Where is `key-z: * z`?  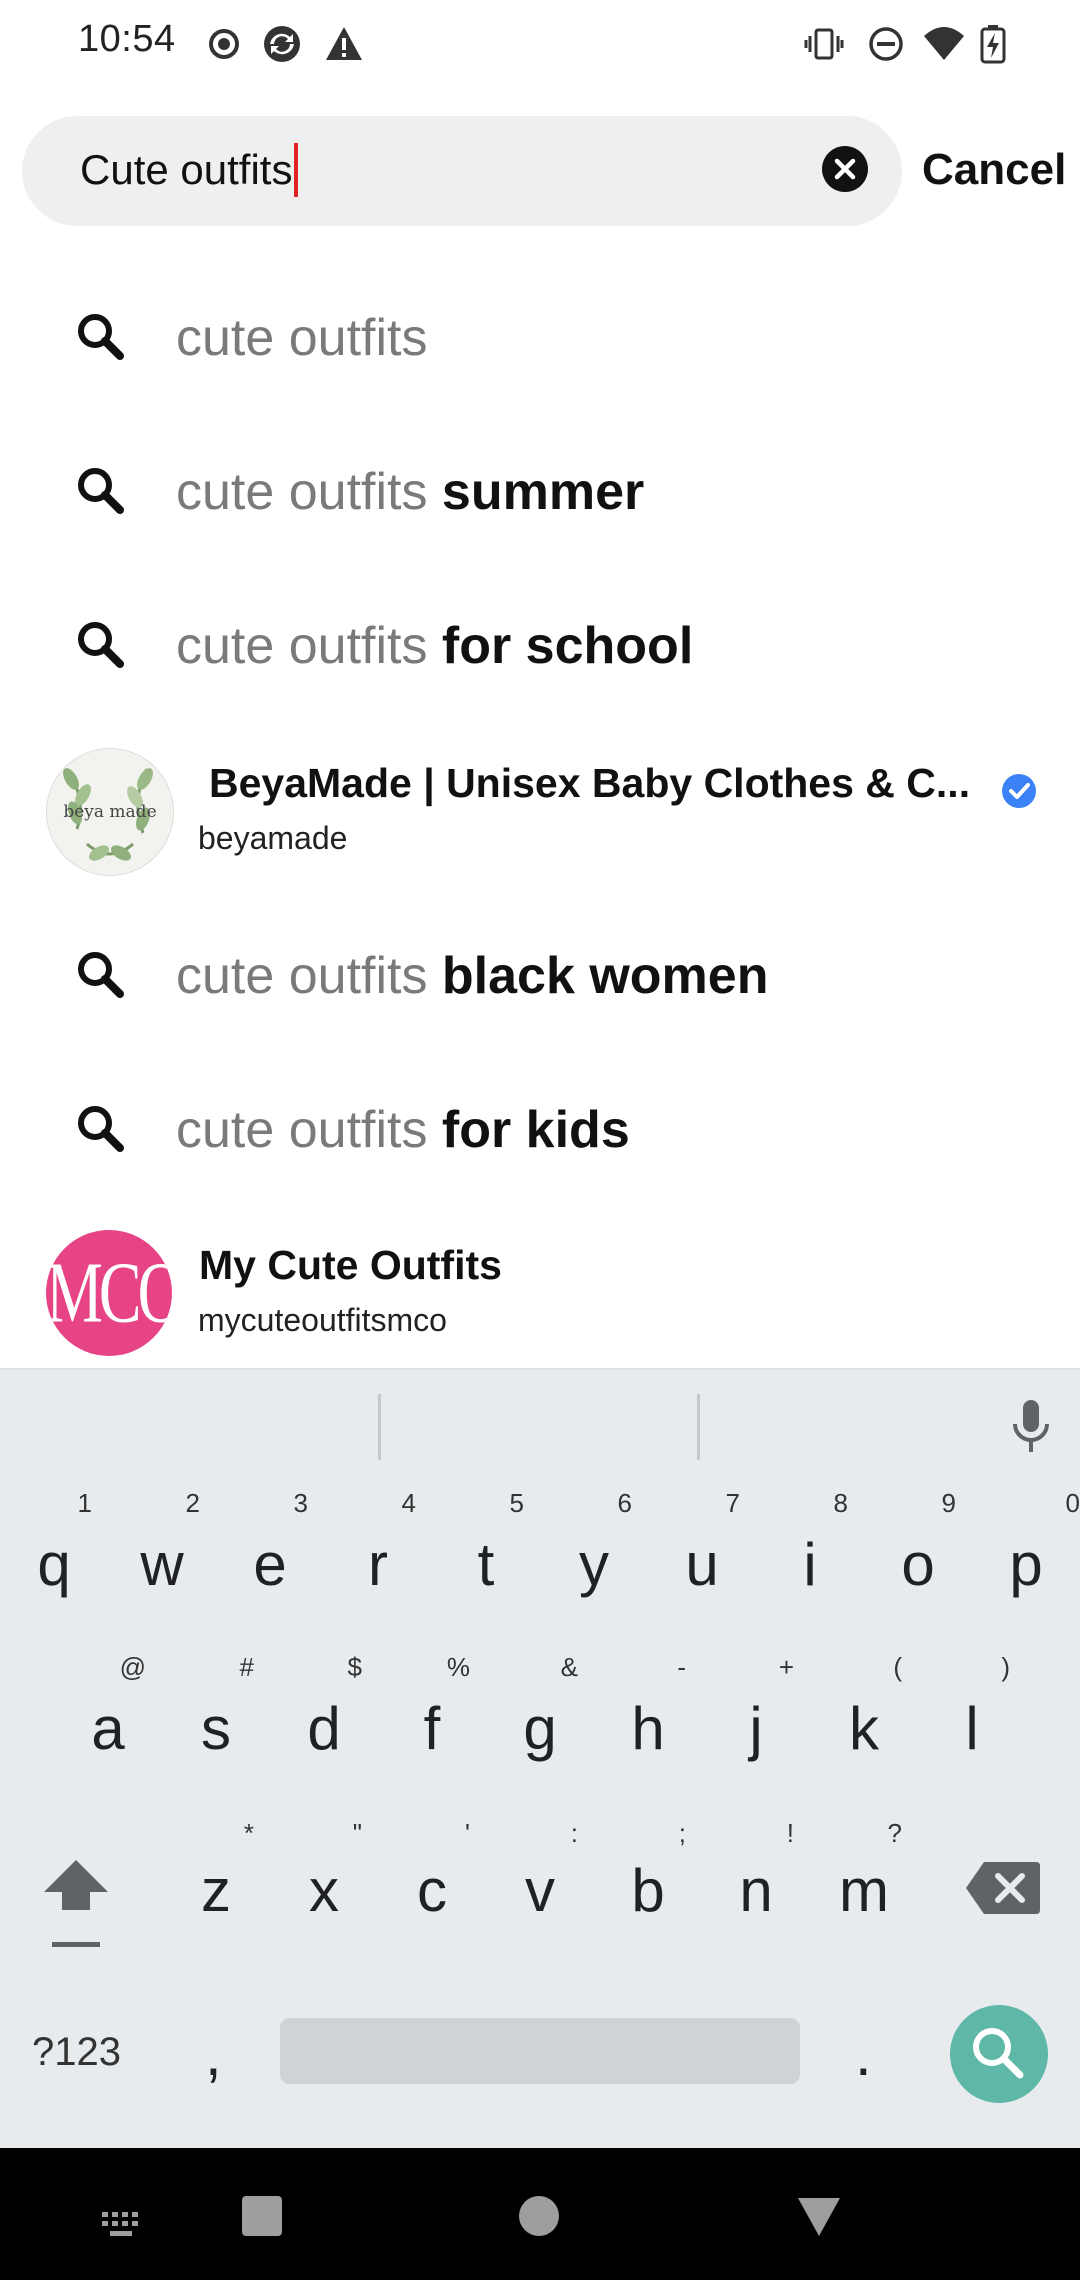 key-z: * z is located at coordinates (216, 1883).